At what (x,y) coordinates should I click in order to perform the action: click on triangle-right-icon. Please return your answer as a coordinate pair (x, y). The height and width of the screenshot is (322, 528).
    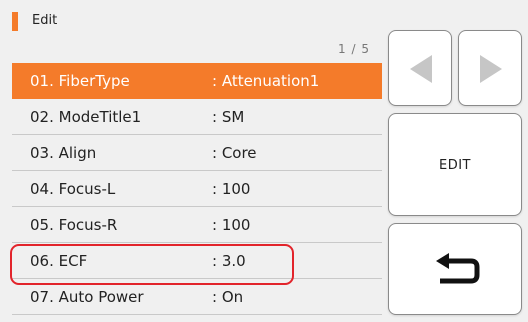
    Looking at the image, I should click on (491, 69).